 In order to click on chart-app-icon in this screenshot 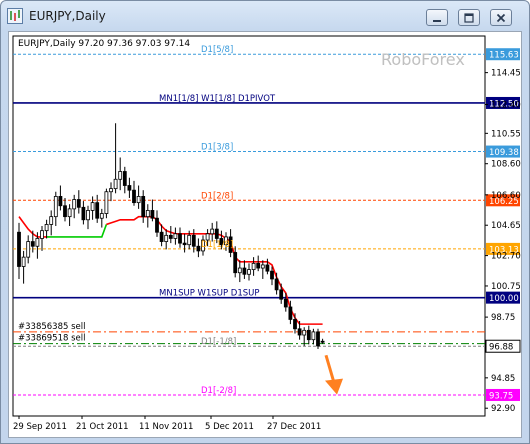, I will do `click(15, 16)`.